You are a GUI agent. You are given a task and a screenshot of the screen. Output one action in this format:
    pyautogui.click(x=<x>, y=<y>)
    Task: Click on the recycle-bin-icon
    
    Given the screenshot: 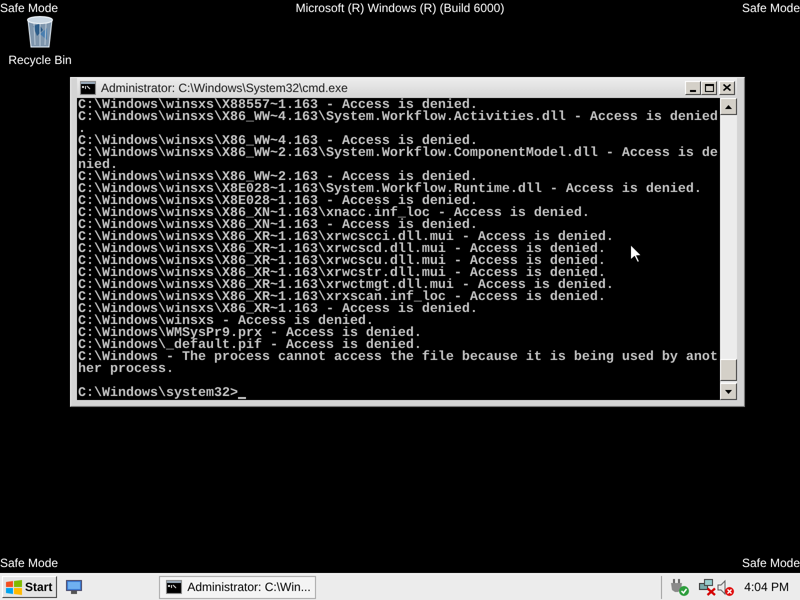 What is the action you would take?
    pyautogui.click(x=40, y=31)
    